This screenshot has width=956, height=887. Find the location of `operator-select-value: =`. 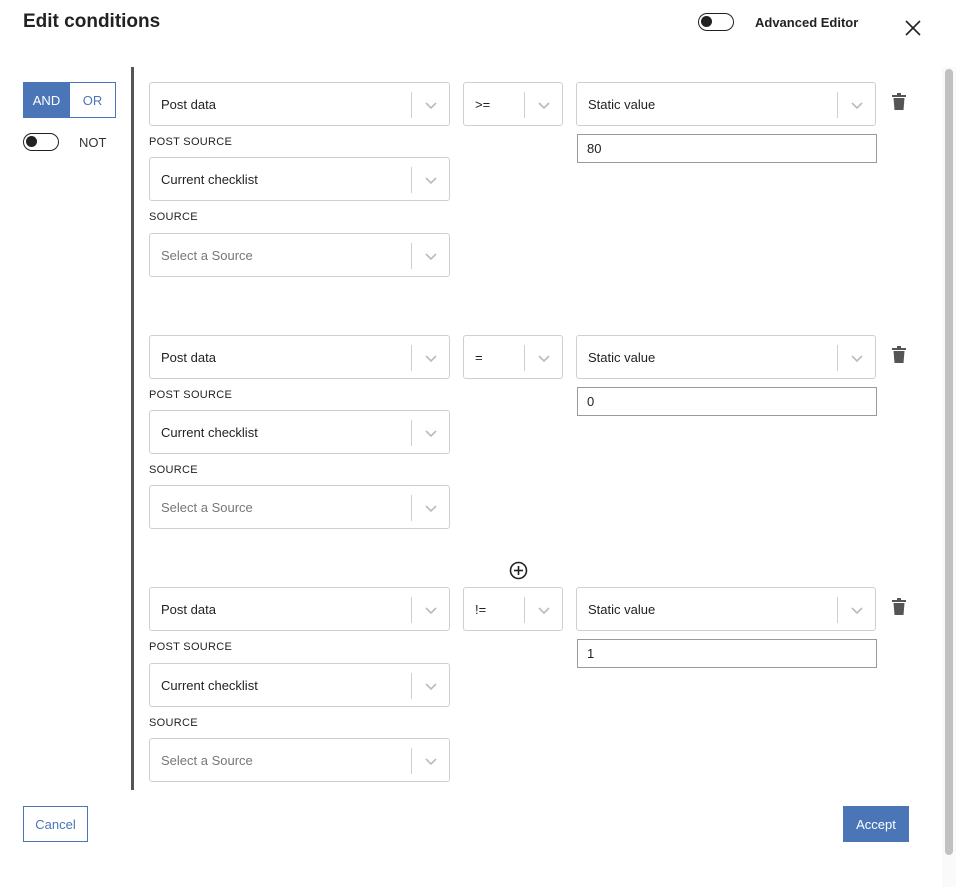

operator-select-value: = is located at coordinates (479, 357).